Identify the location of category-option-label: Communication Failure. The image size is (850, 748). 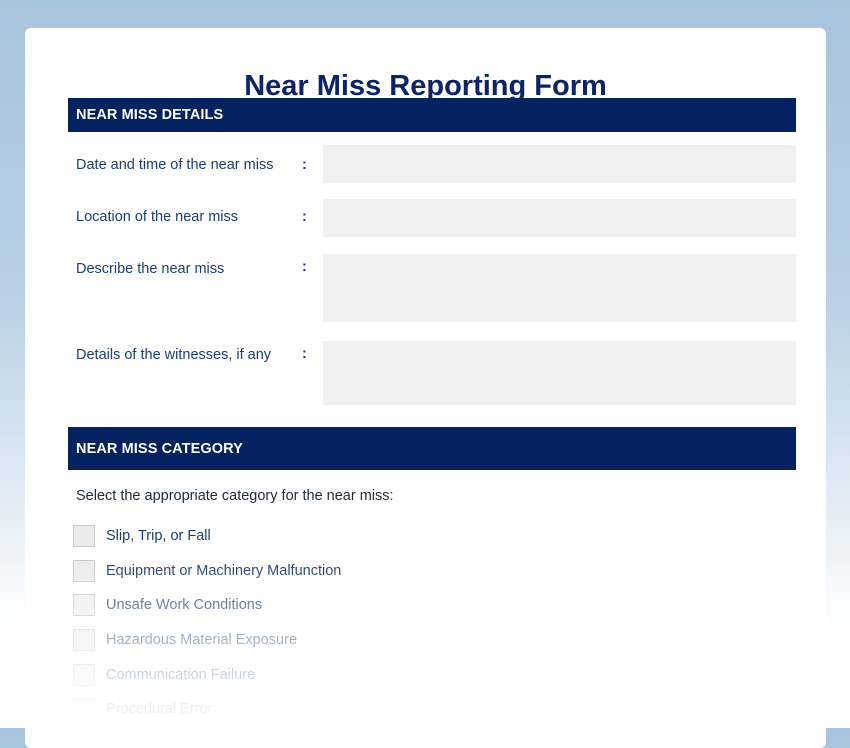
(181, 675).